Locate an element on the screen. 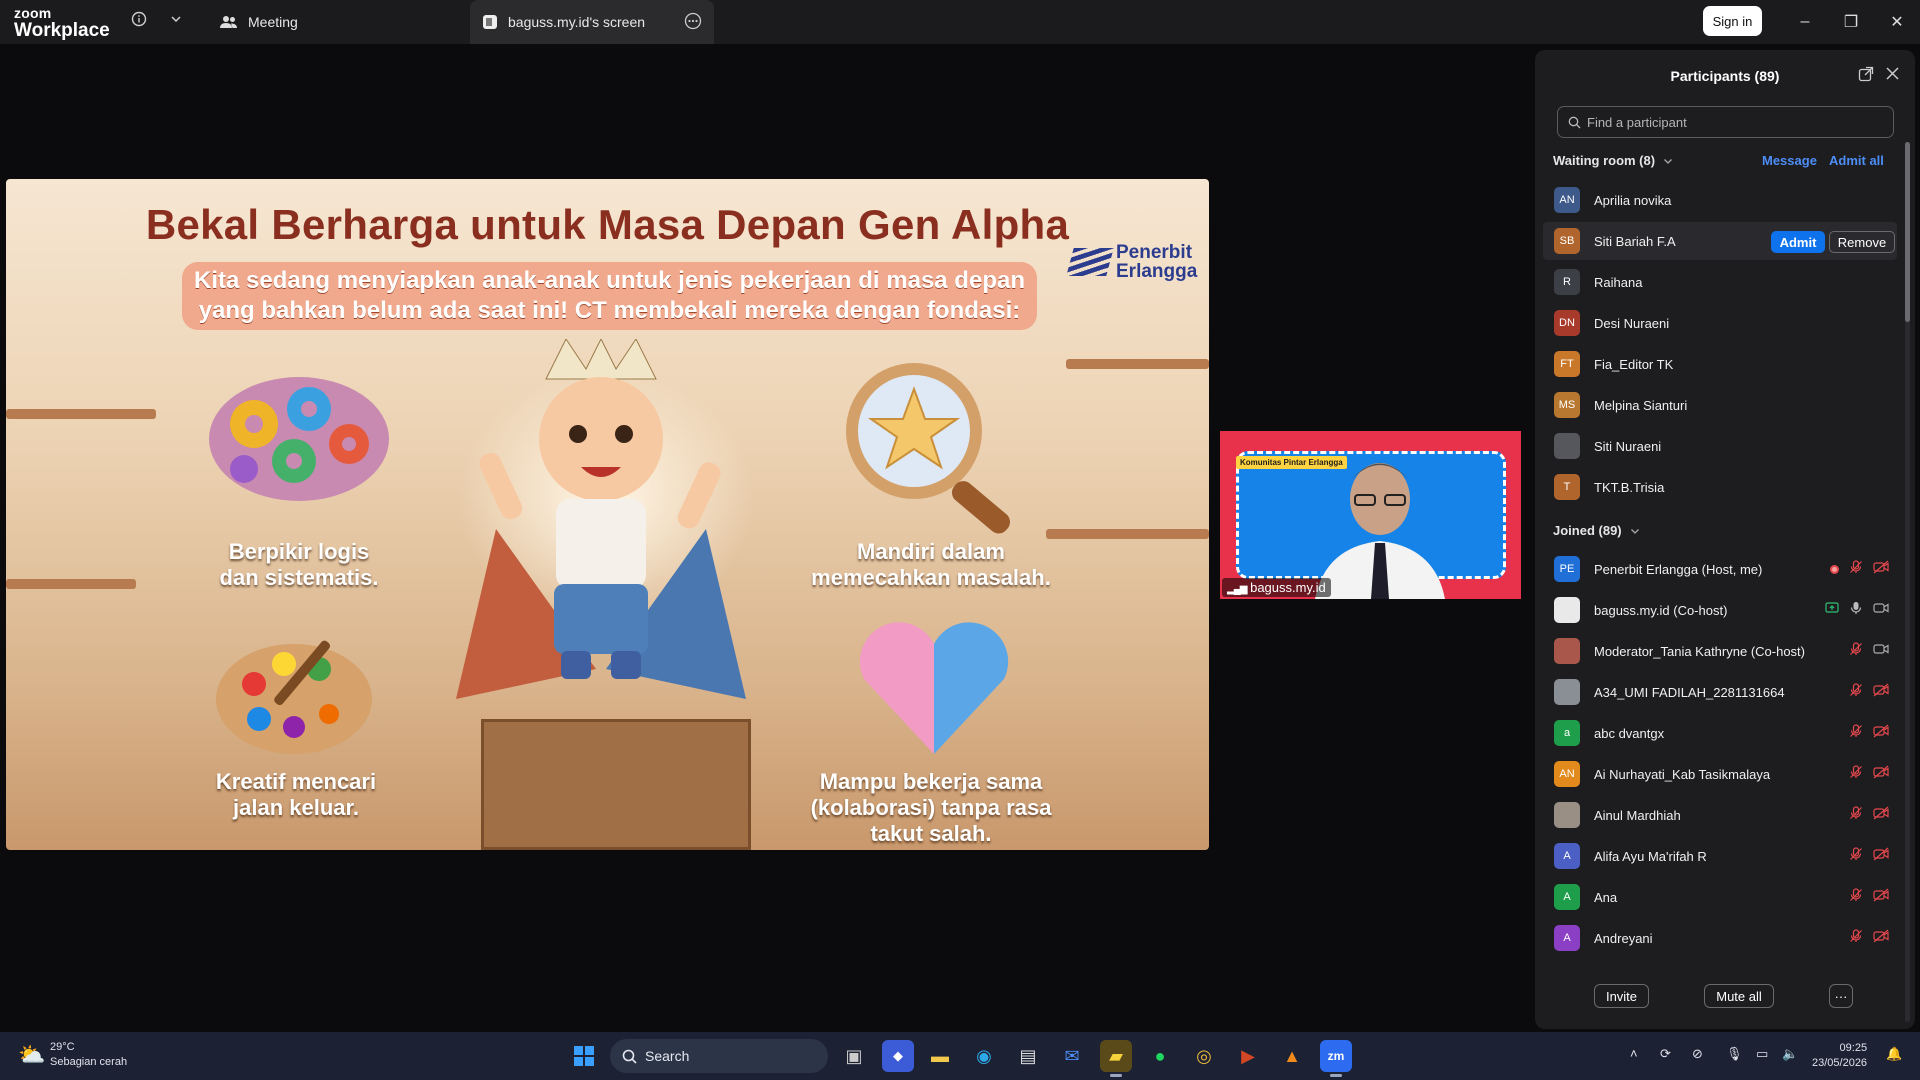 The height and width of the screenshot is (1080, 1920). participants-scrollbar is located at coordinates (1907, 582).